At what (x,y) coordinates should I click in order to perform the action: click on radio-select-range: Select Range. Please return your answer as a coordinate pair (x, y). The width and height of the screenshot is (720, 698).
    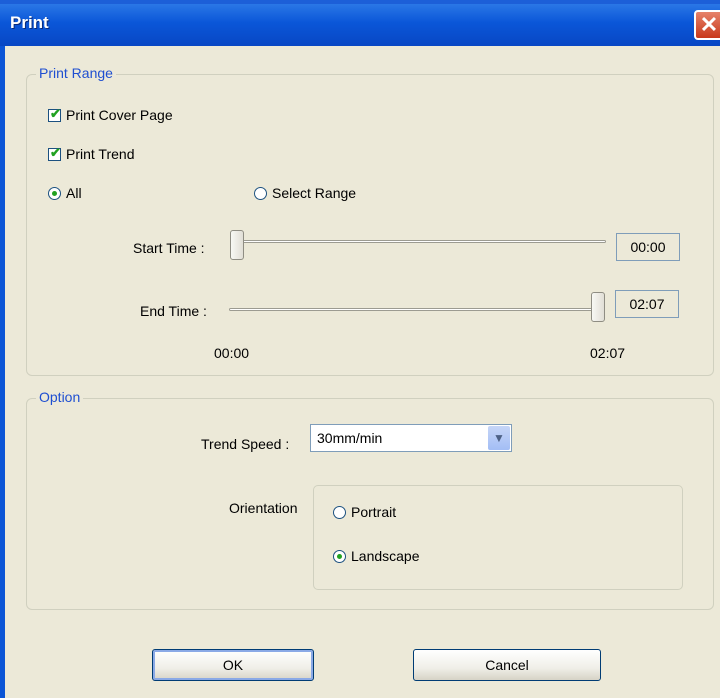
    Looking at the image, I should click on (305, 193).